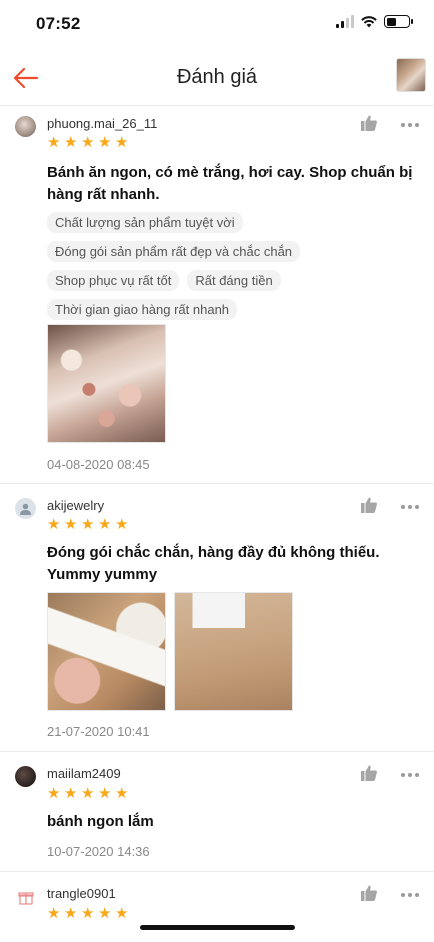 The image size is (434, 942). What do you see at coordinates (345, 21) in the screenshot?
I see `cellular-signal-icon` at bounding box center [345, 21].